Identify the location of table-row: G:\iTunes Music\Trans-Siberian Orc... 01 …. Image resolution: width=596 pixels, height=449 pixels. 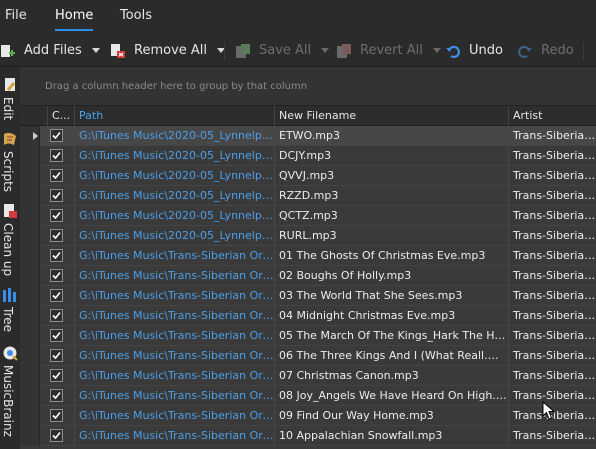
(308, 256).